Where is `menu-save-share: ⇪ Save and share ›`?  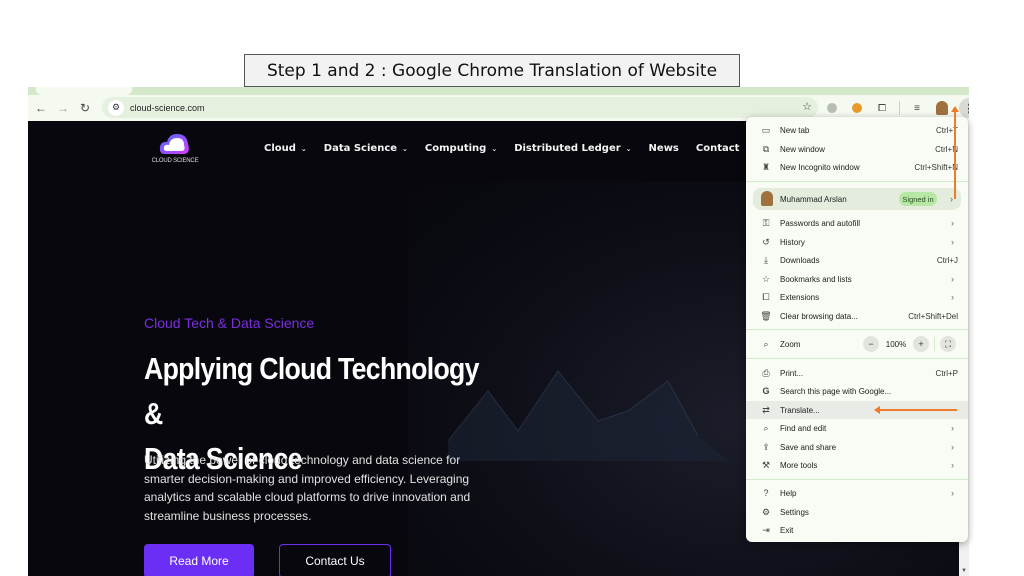 menu-save-share: ⇪ Save and share › is located at coordinates (857, 447).